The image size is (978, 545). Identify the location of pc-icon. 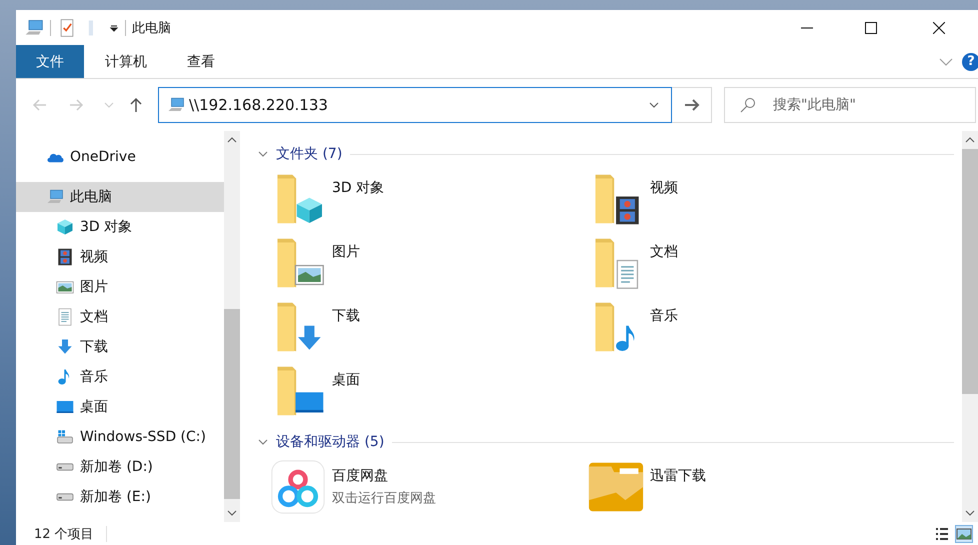
(55, 197).